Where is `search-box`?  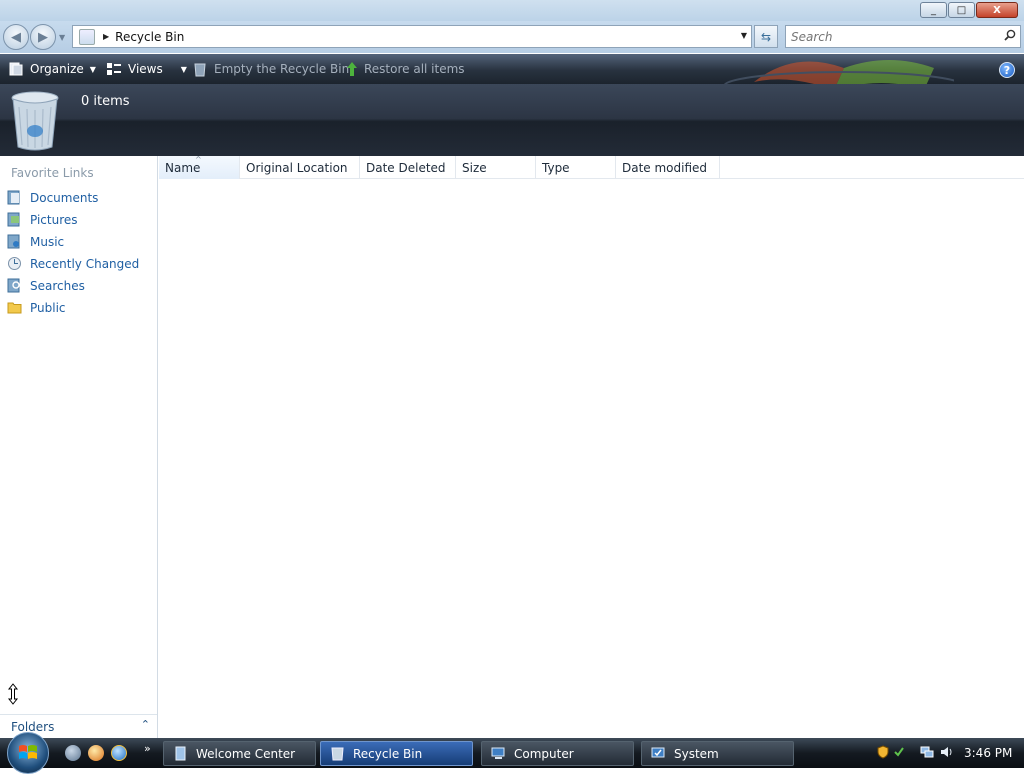
search-box is located at coordinates (903, 36).